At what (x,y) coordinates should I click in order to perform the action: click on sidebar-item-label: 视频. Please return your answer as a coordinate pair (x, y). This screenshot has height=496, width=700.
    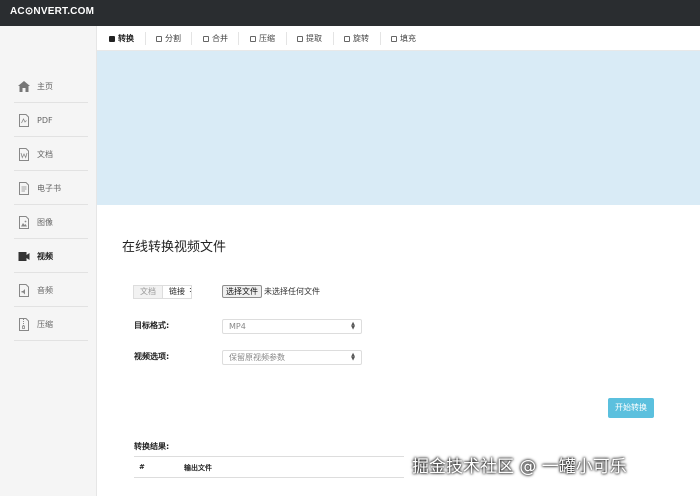
    Looking at the image, I should click on (45, 256).